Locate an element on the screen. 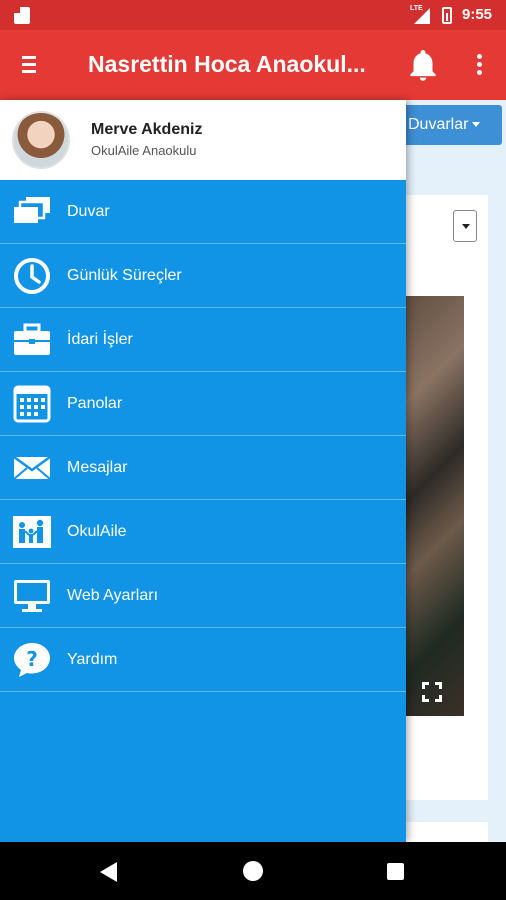 This screenshot has width=506, height=900. home-icon is located at coordinates (253, 871).